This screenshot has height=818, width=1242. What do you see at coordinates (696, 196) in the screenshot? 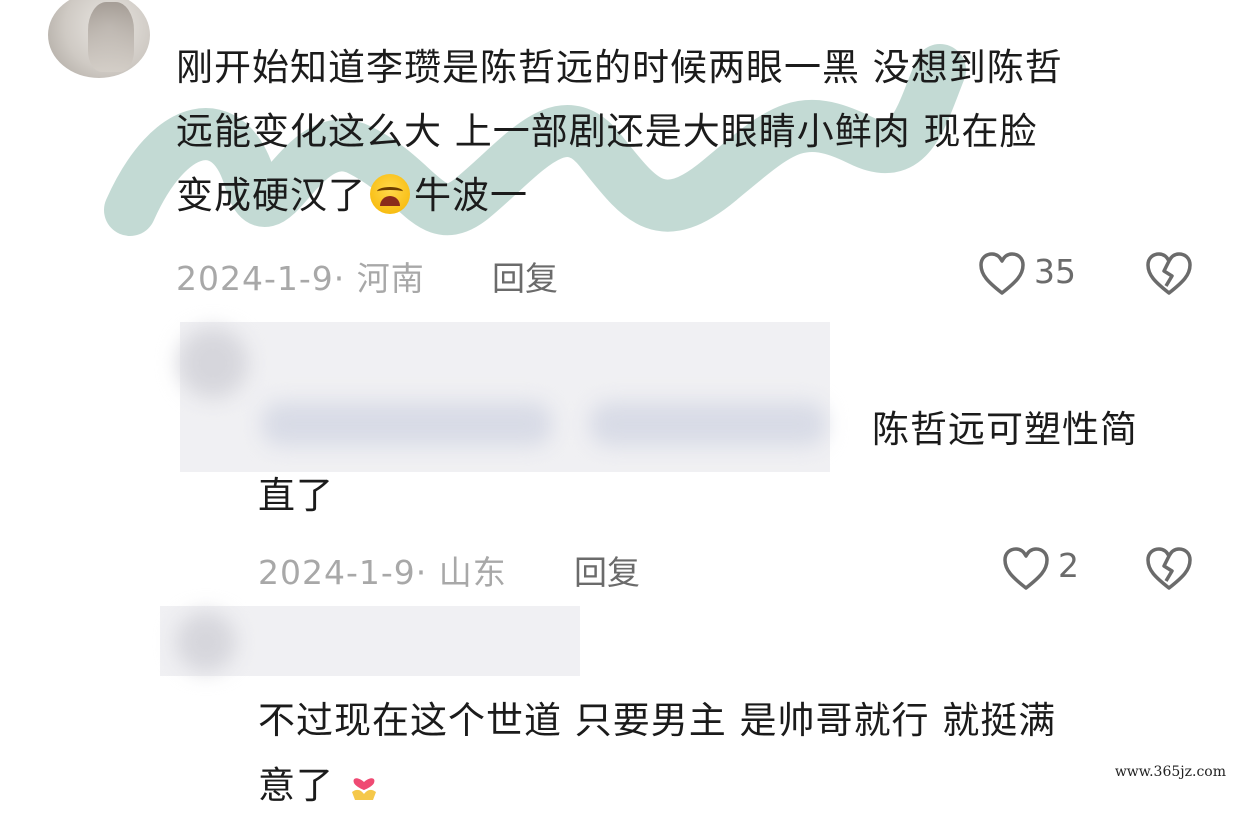
I see `comment-line: 变成硬汉了 牛波一` at bounding box center [696, 196].